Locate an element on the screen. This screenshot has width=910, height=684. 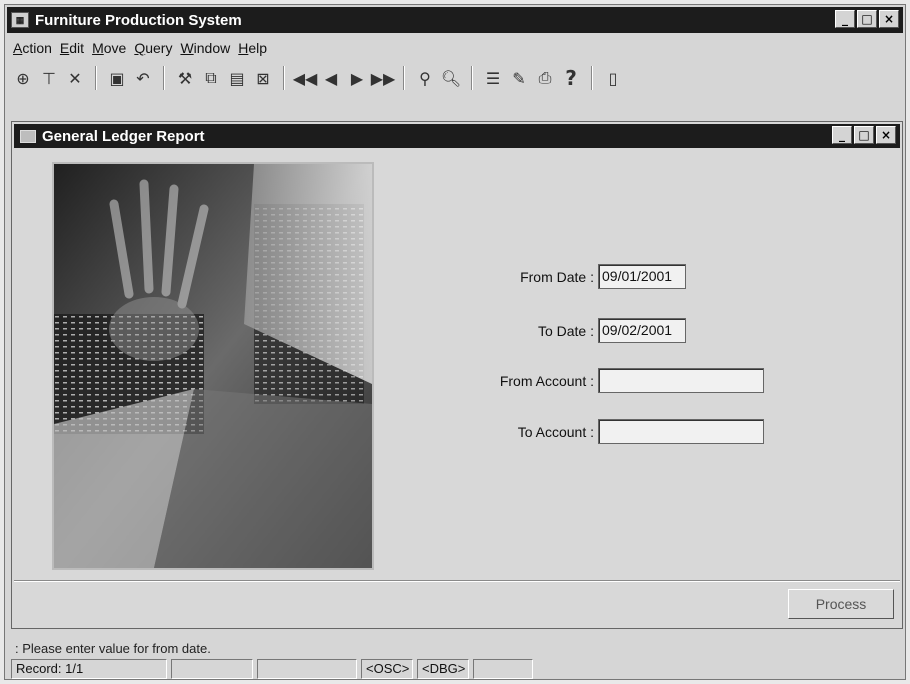
app-titlebar: ▦ Furniture Production System _ □ × is located at coordinates (455, 20).